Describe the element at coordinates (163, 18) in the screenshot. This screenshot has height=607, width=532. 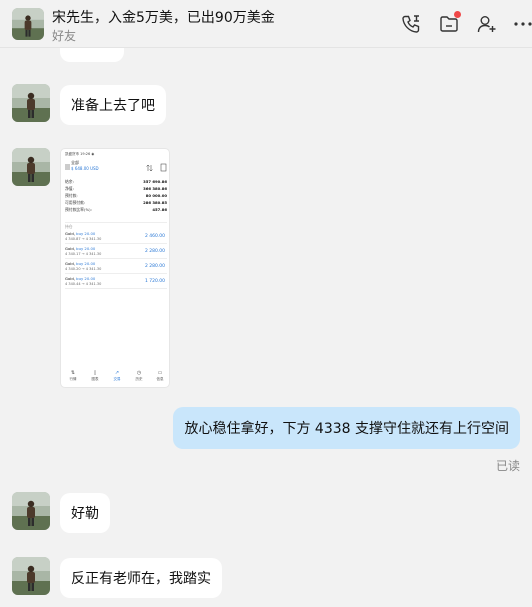
I see `chat-title: 宋先生，入金5万美，已出90万美金` at that location.